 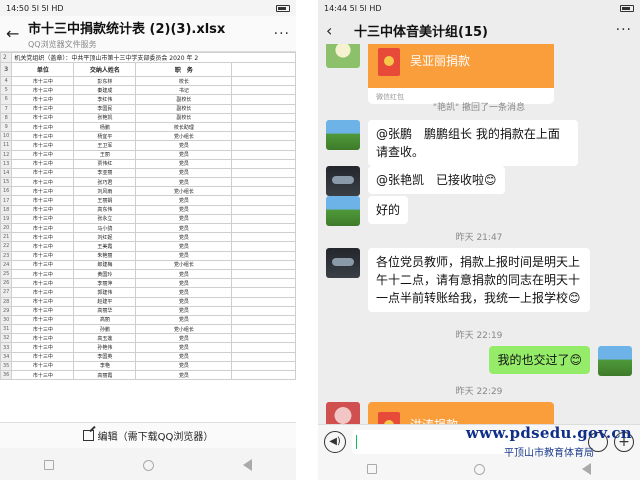 What do you see at coordinates (388, 210) in the screenshot?
I see `message-bubble: 好的` at bounding box center [388, 210].